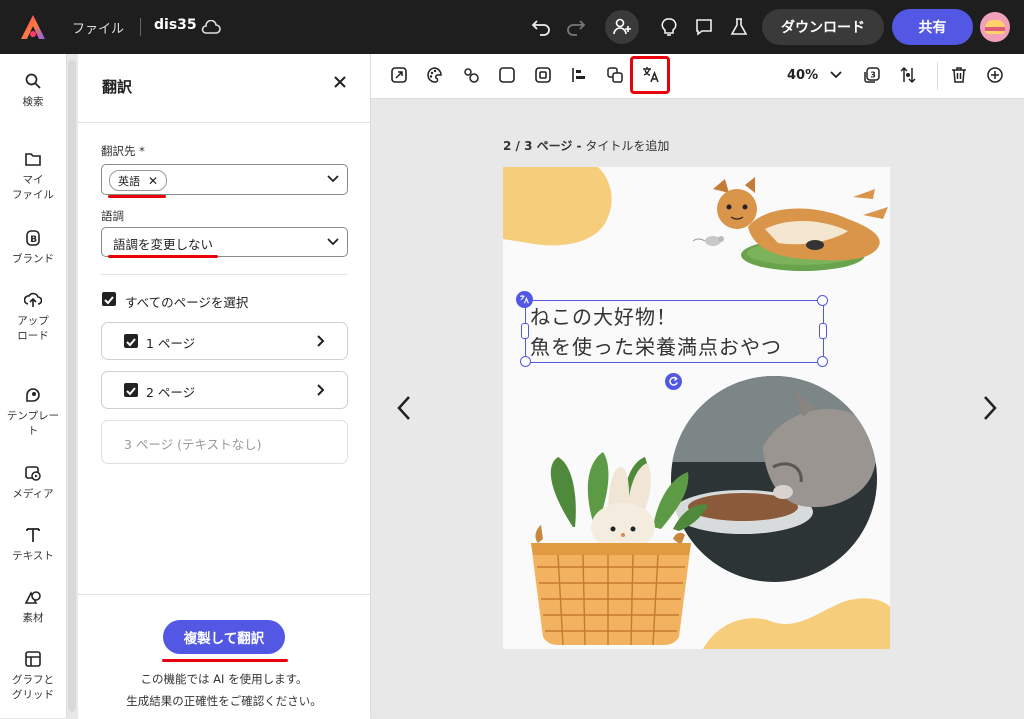  Describe the element at coordinates (224, 242) in the screenshot. I see `tone-select: 語調を変更しない` at that location.